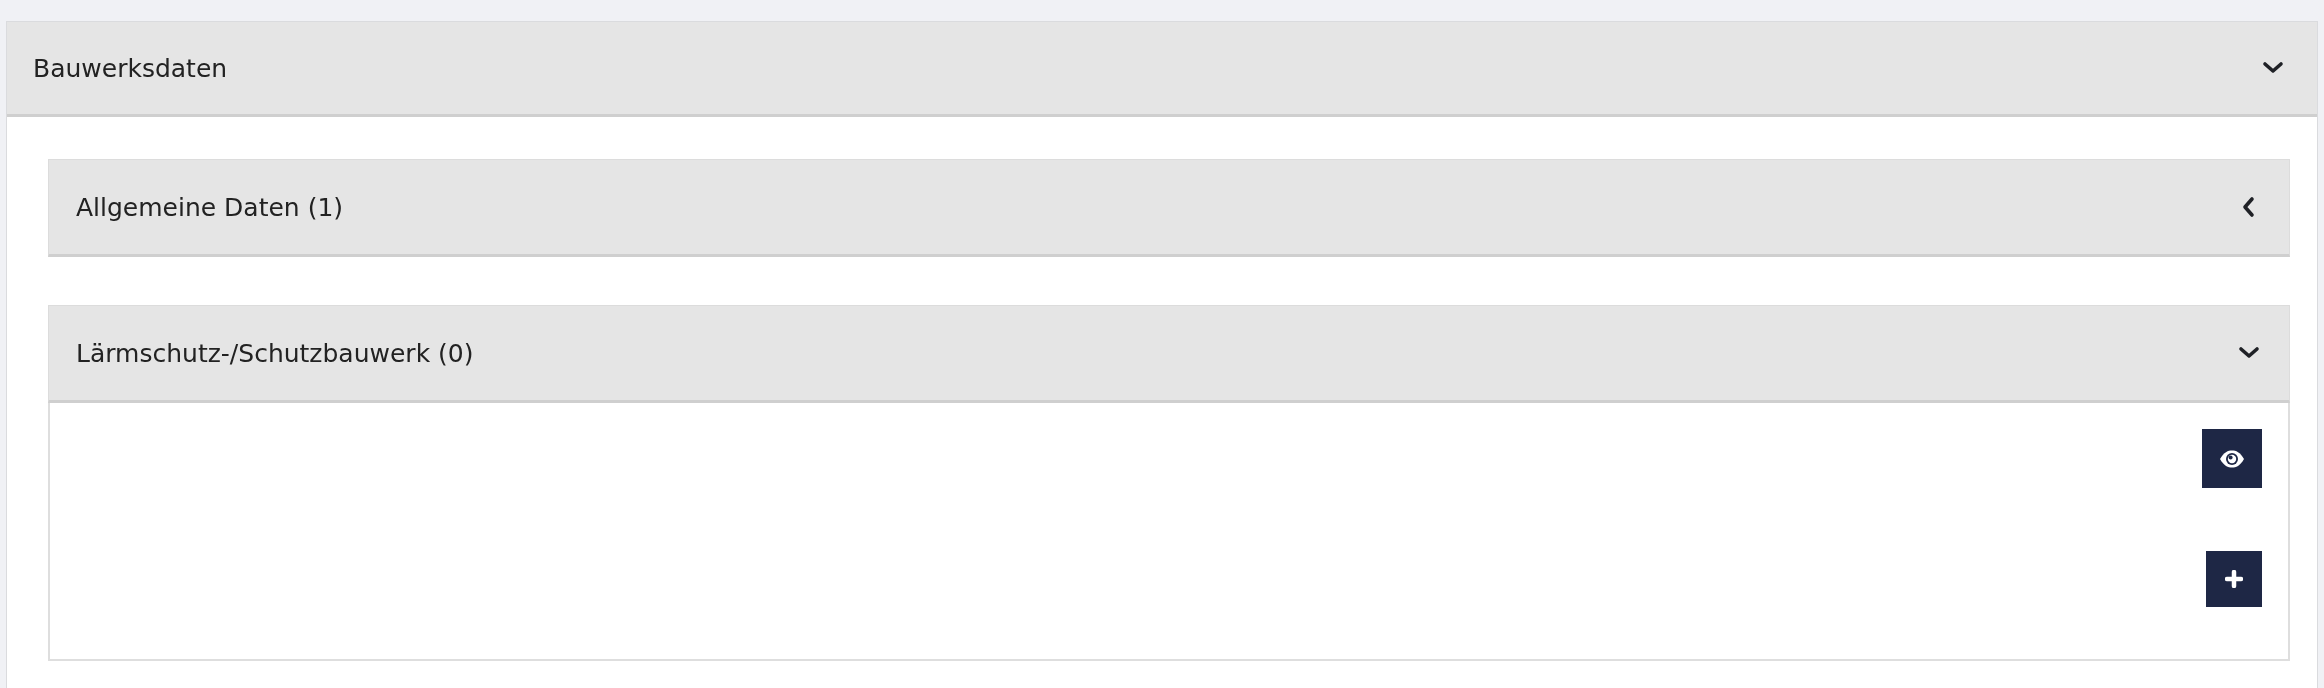  Describe the element at coordinates (130, 68) in the screenshot. I see `panel-title: Bauwerksdaten` at that location.